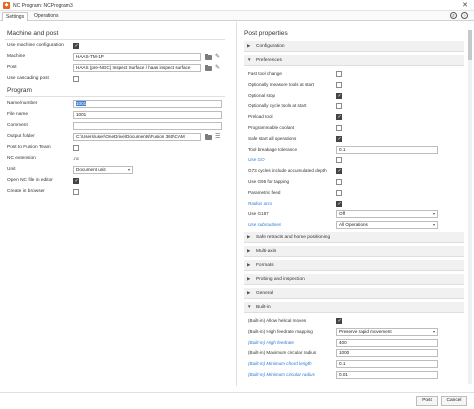 This screenshot has width=474, height=409. What do you see at coordinates (287, 171) in the screenshot?
I see `prop-label: G73 cycles include accumulated depth` at bounding box center [287, 171].